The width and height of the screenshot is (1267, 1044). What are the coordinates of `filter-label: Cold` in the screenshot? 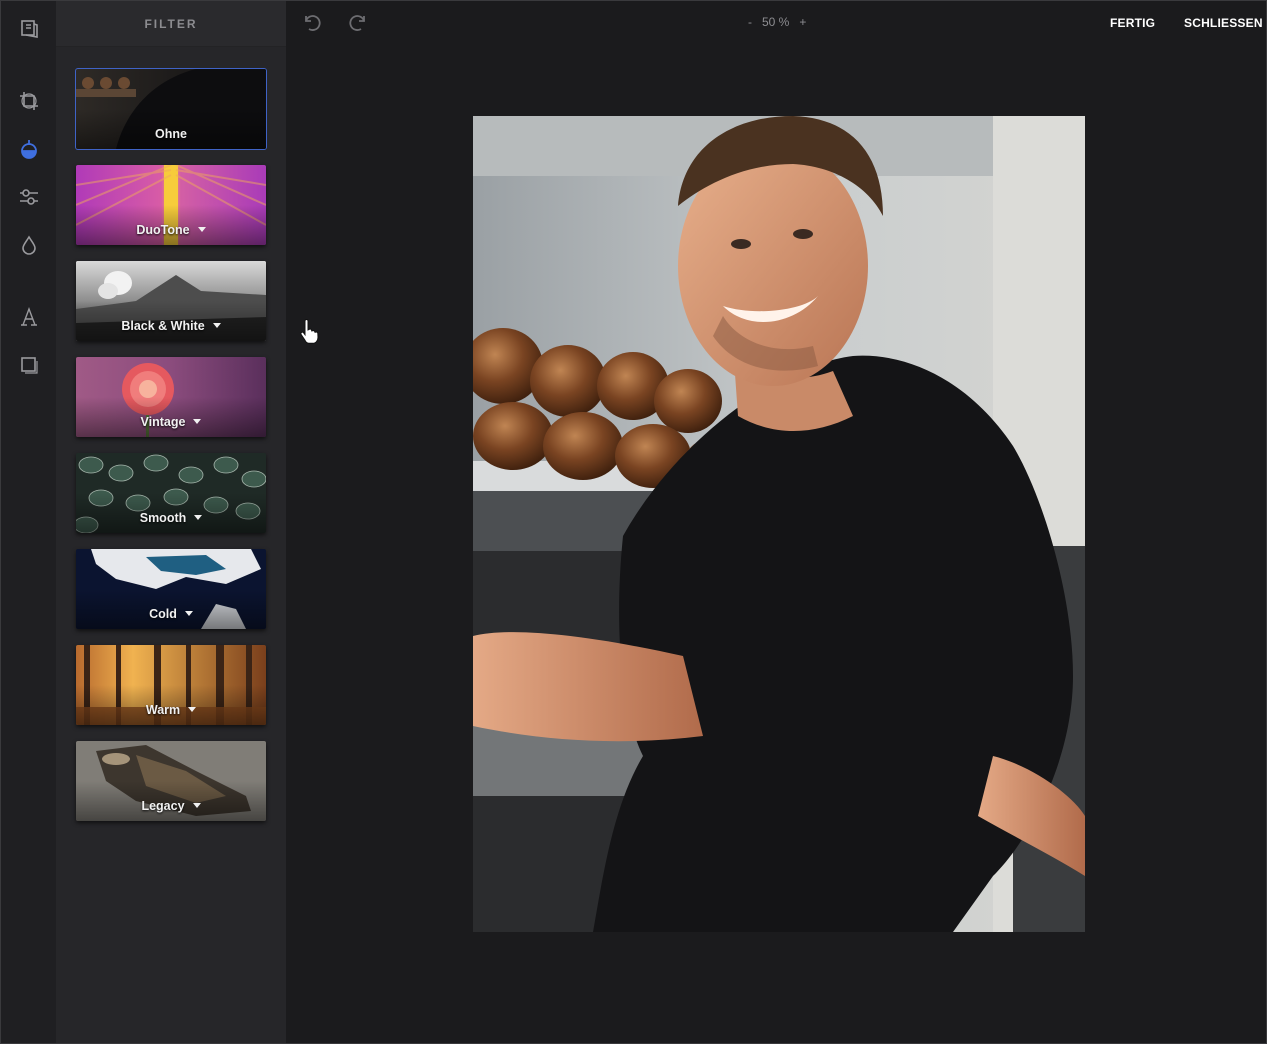 It's located at (171, 614).